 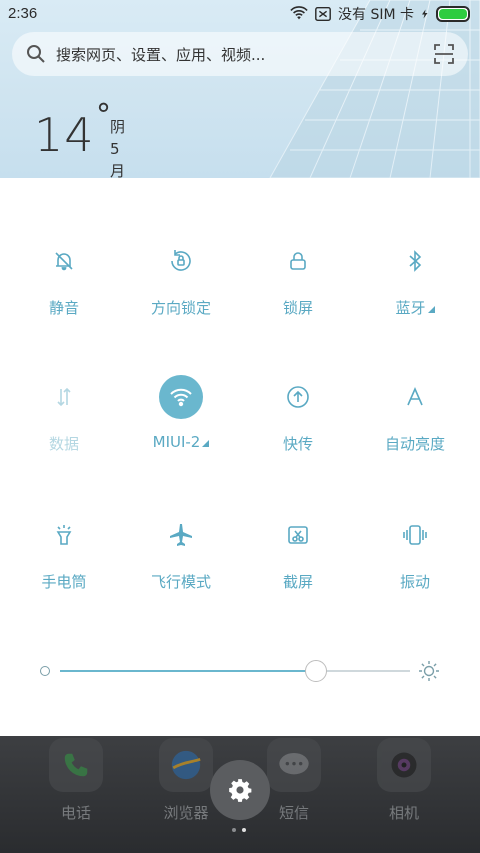 I want to click on brightness-high-icon, so click(x=429, y=671).